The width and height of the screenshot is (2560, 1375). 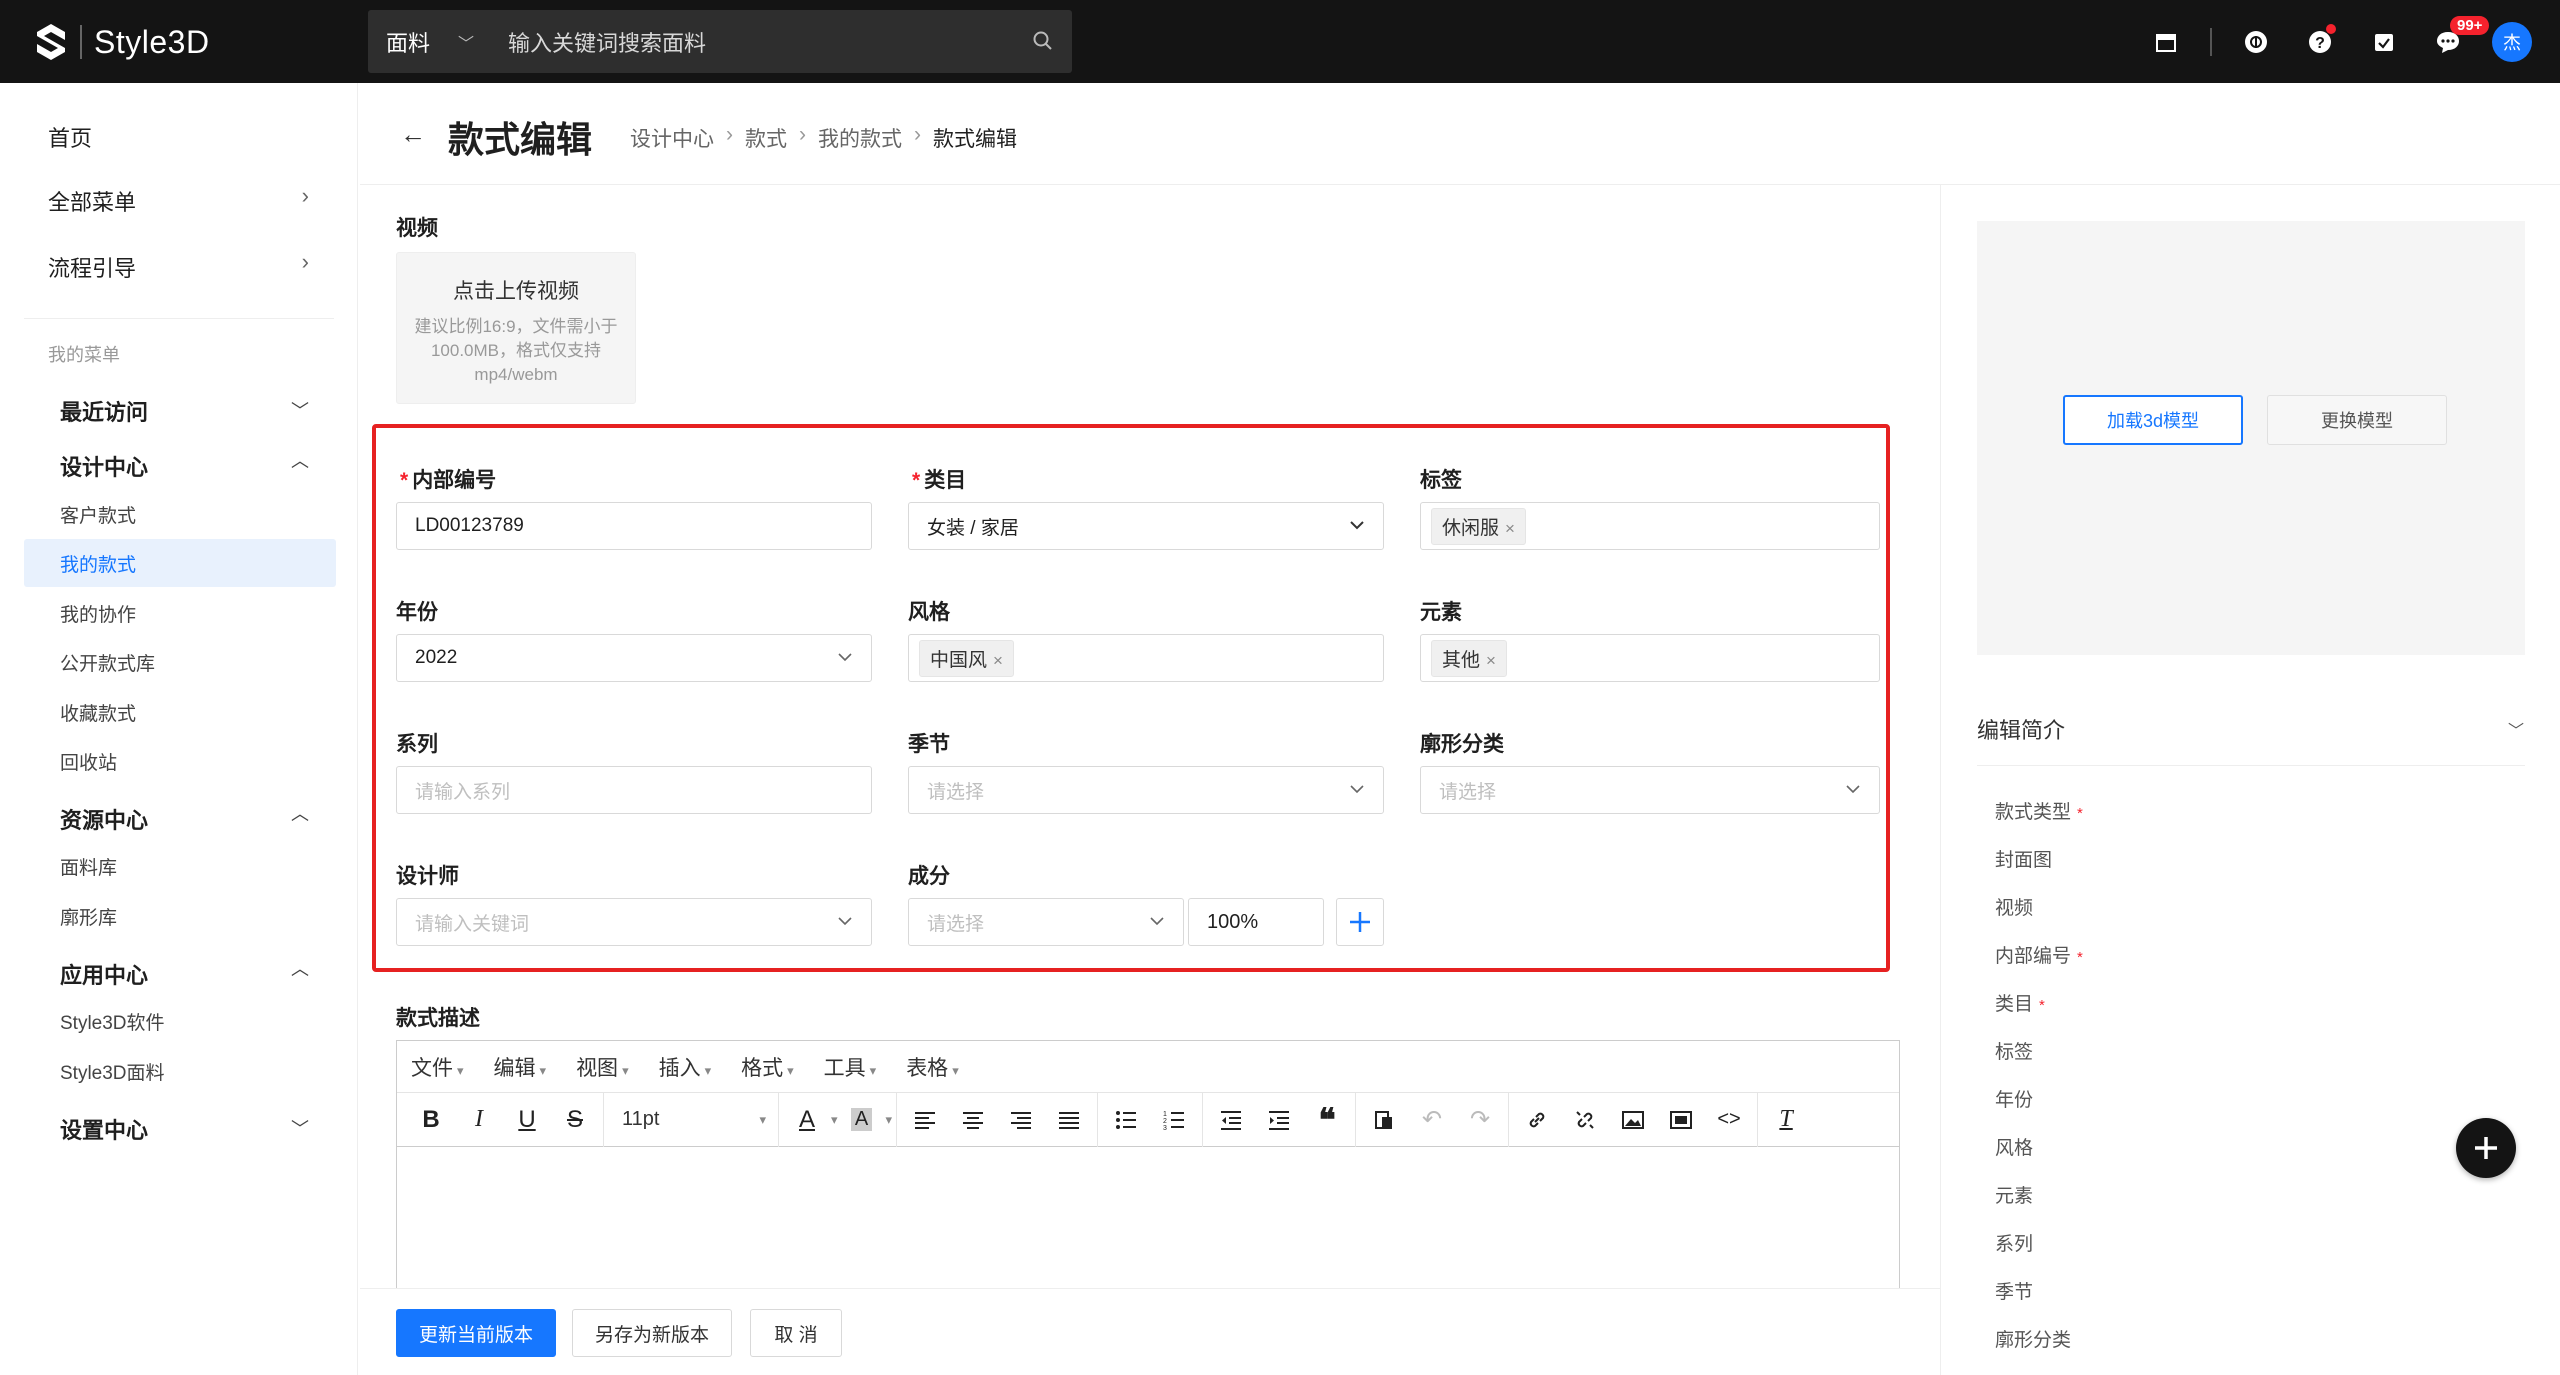 What do you see at coordinates (766, 138) in the screenshot?
I see `breadcrumb-item: 款式` at bounding box center [766, 138].